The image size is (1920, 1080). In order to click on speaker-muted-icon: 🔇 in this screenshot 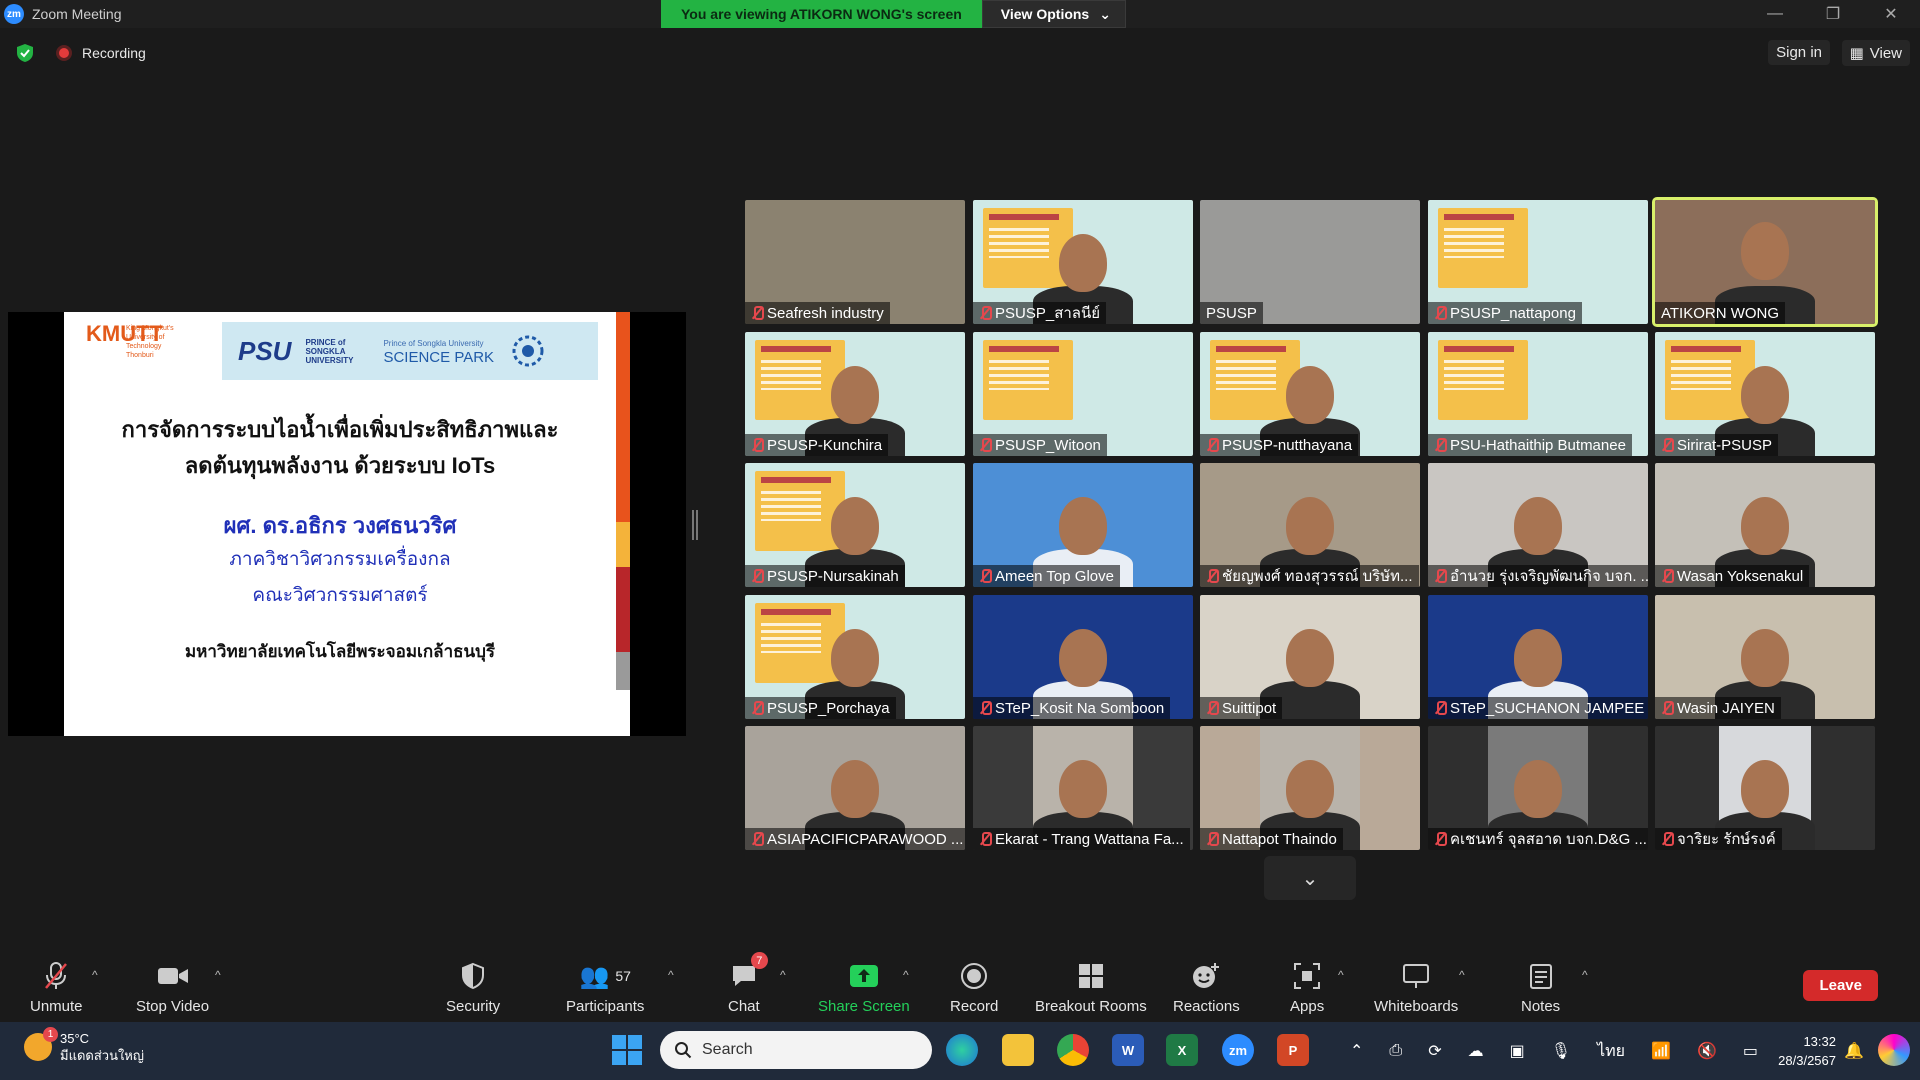, I will do `click(1707, 1051)`.